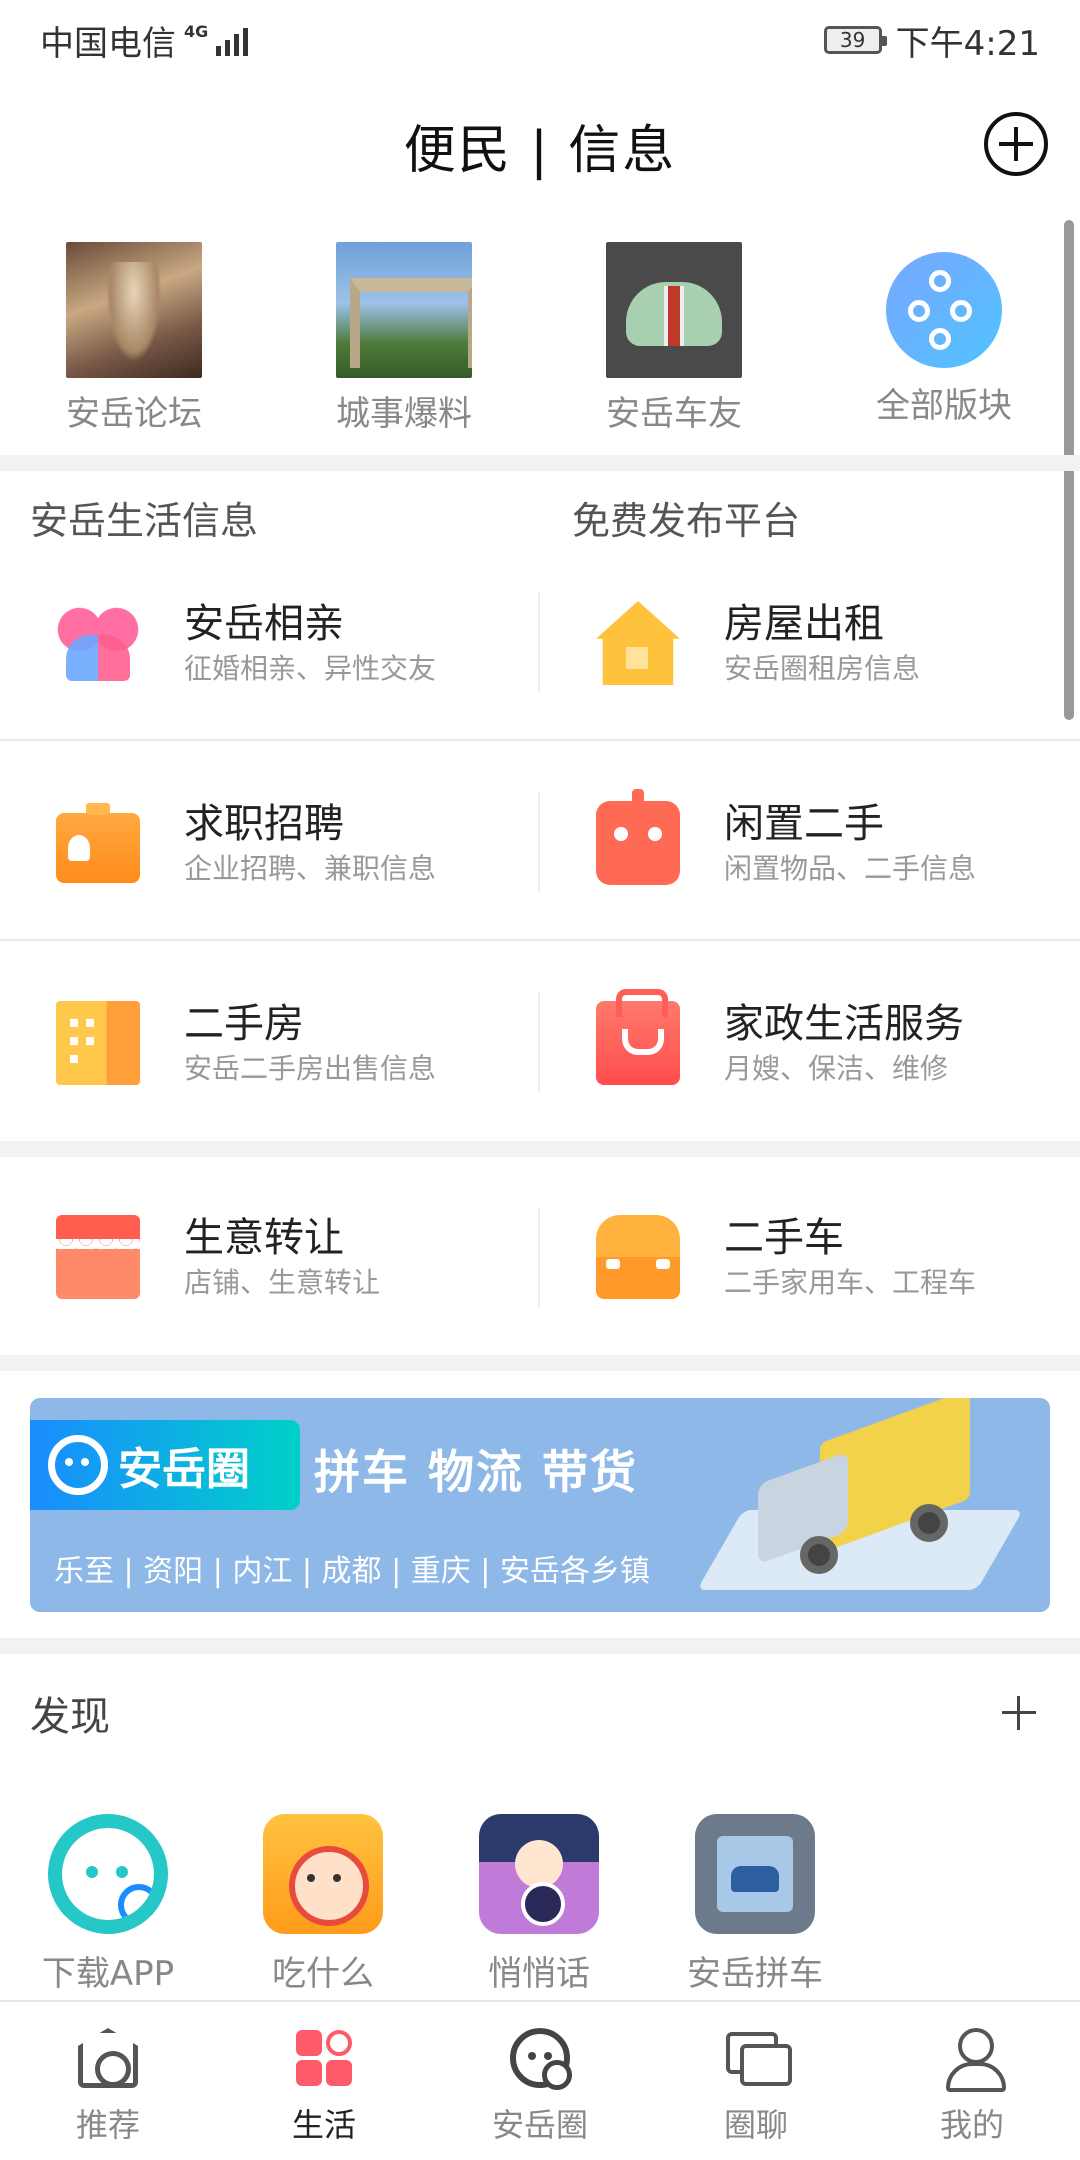 The image size is (1080, 2160). I want to click on tab-label: 圈聊, so click(755, 2125).